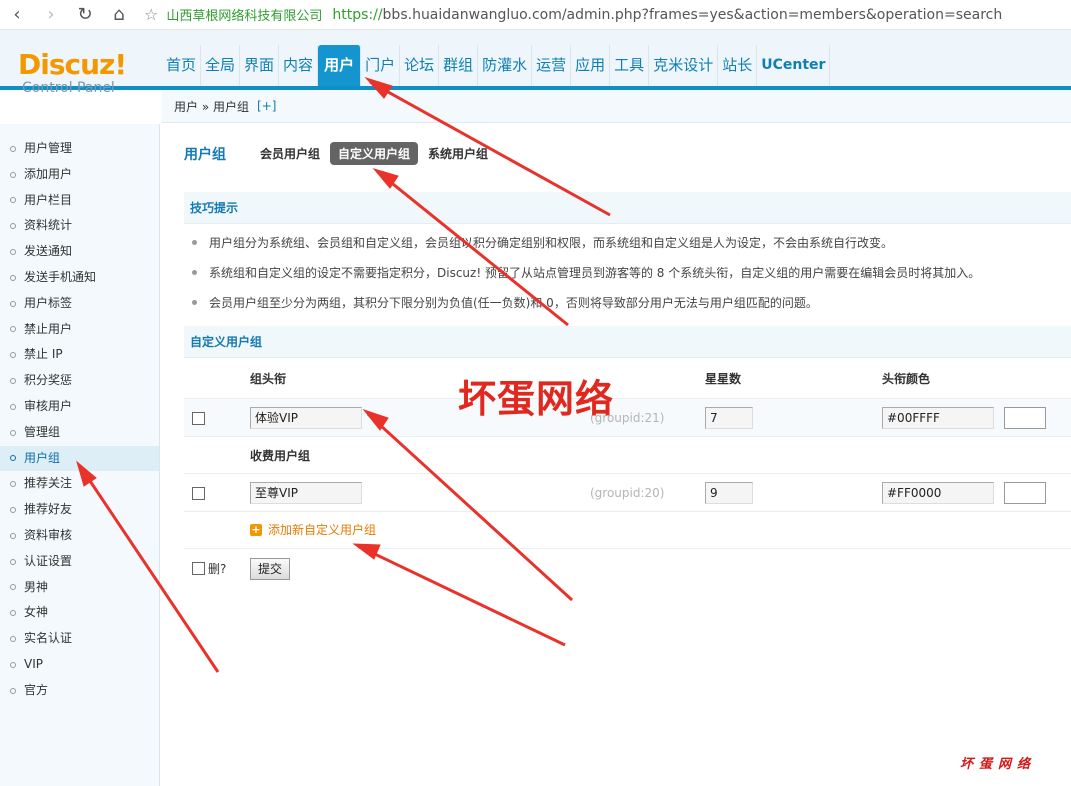 Image resolution: width=1071 pixels, height=786 pixels. I want to click on topnav-item: 全局, so click(221, 65).